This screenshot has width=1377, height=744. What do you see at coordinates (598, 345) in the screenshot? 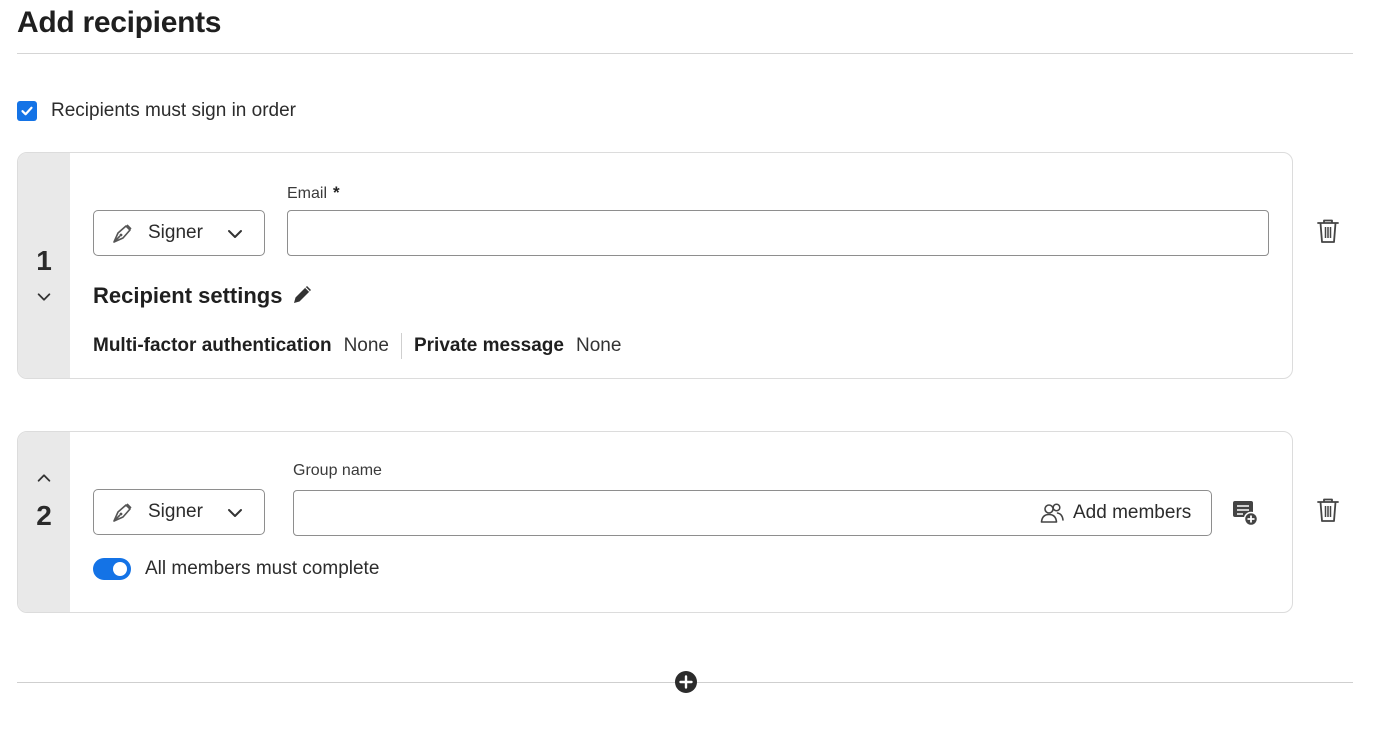
I see `private-message-value: None` at bounding box center [598, 345].